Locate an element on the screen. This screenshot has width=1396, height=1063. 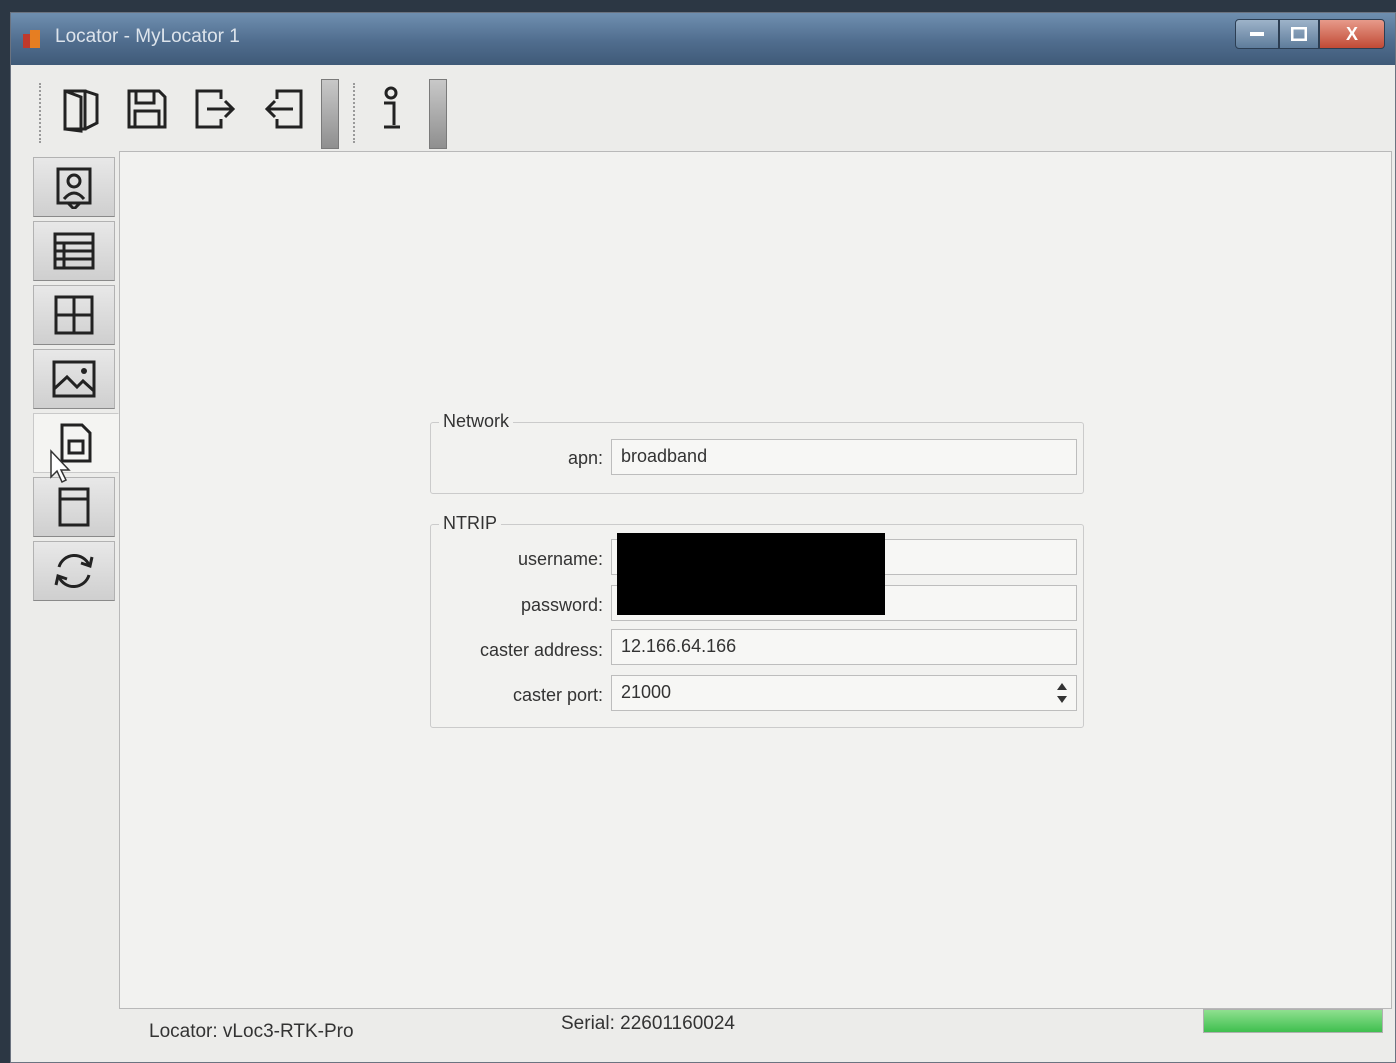
sidebar-item-profile is located at coordinates (74, 187).